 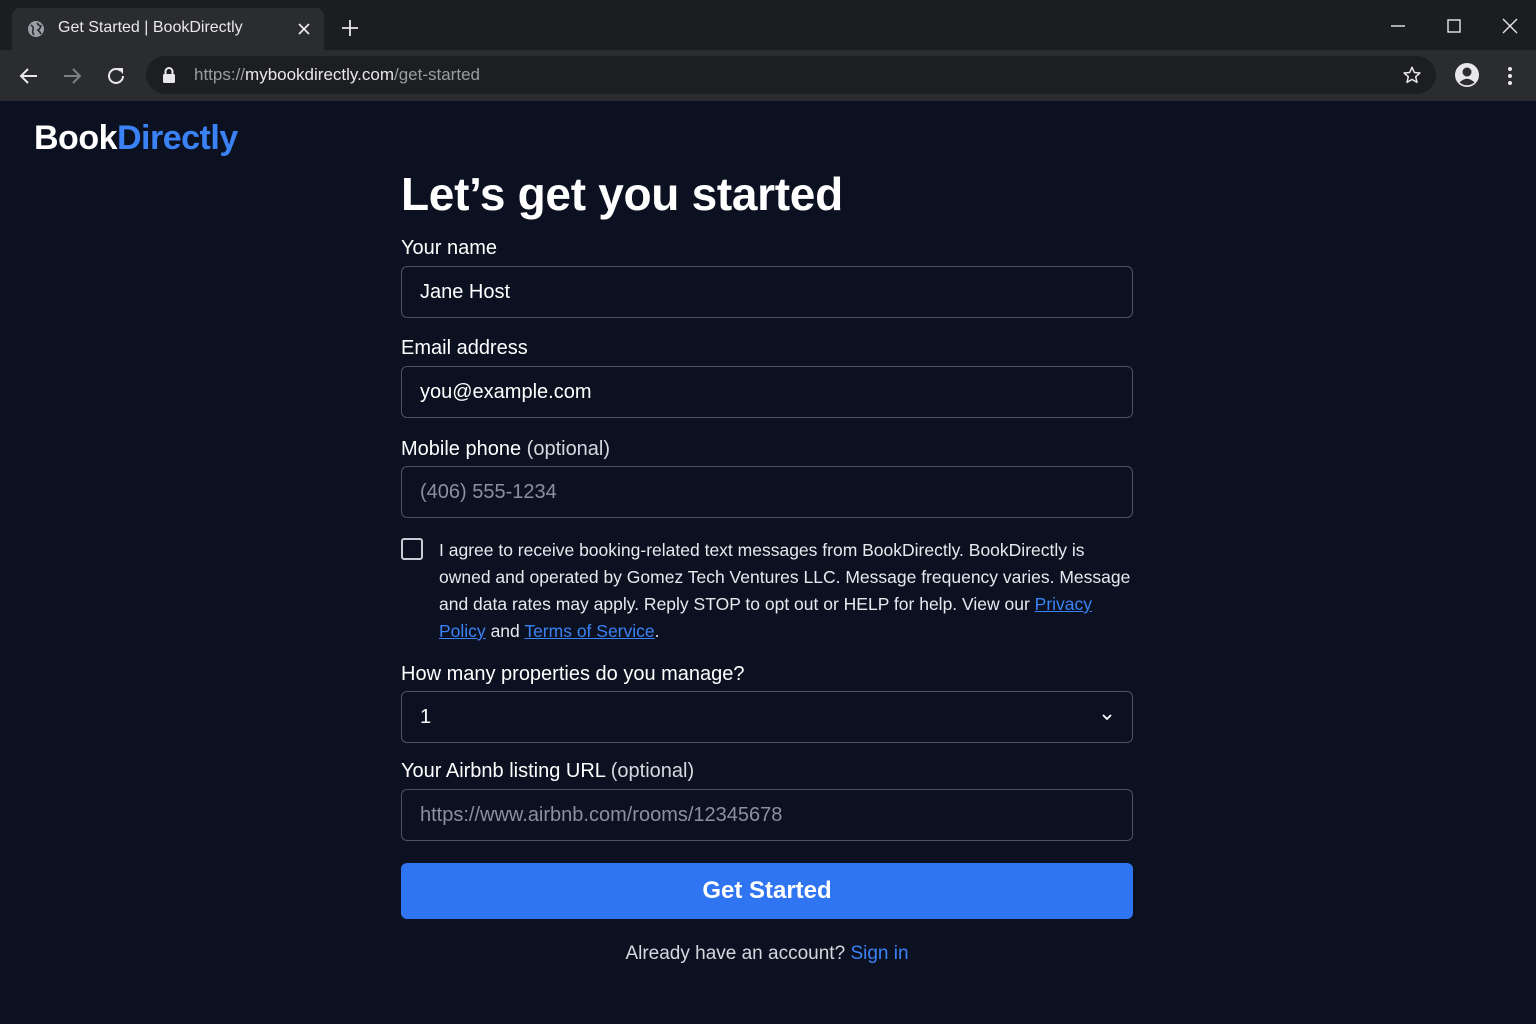 I want to click on name-label: Your name, so click(x=449, y=248).